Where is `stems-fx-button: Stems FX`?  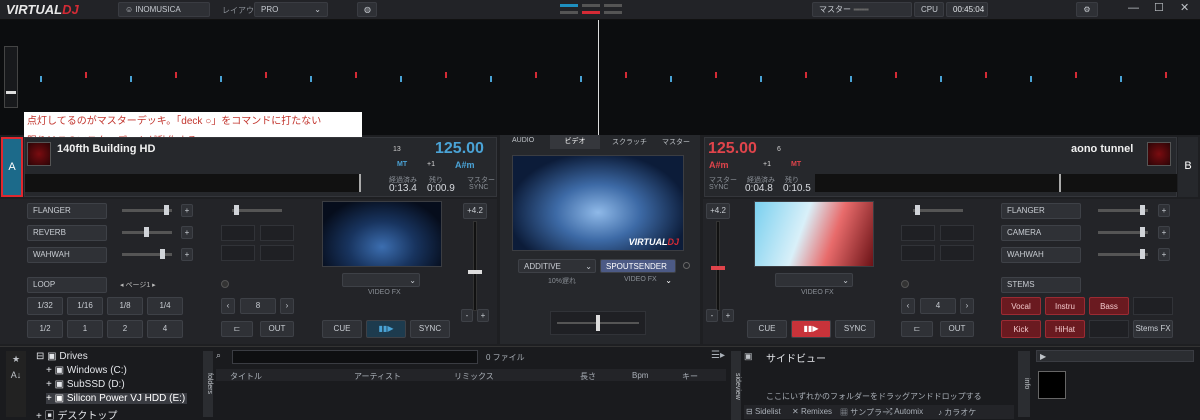
stems-fx-button: Stems FX is located at coordinates (1153, 329).